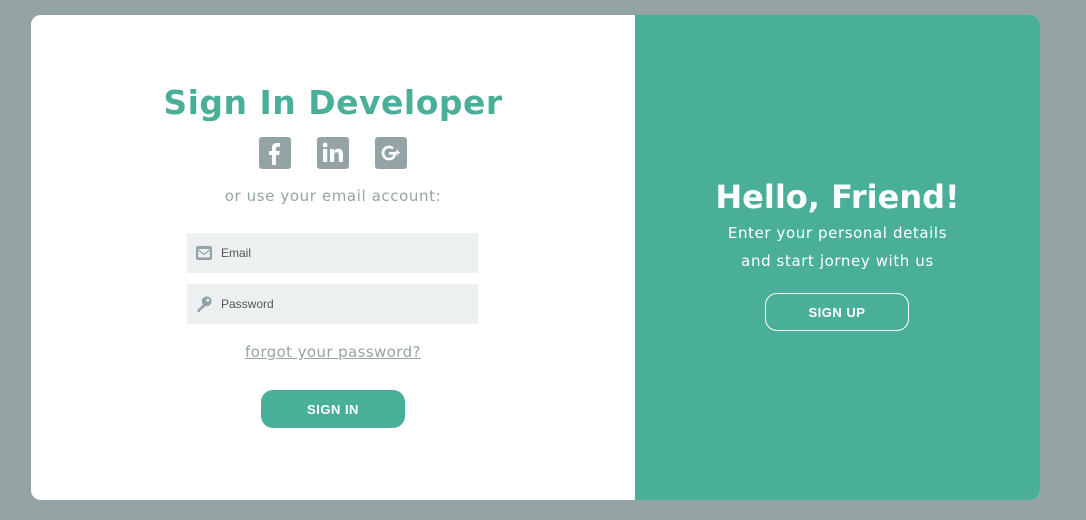  I want to click on facebook-button, so click(275, 153).